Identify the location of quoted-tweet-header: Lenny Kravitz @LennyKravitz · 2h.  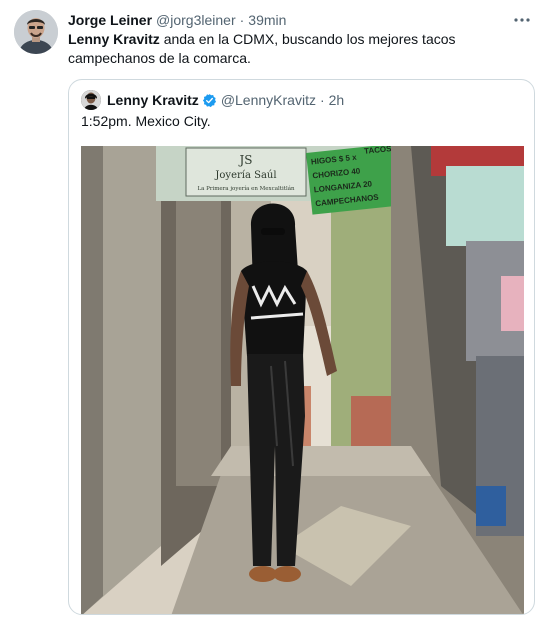
(212, 100).